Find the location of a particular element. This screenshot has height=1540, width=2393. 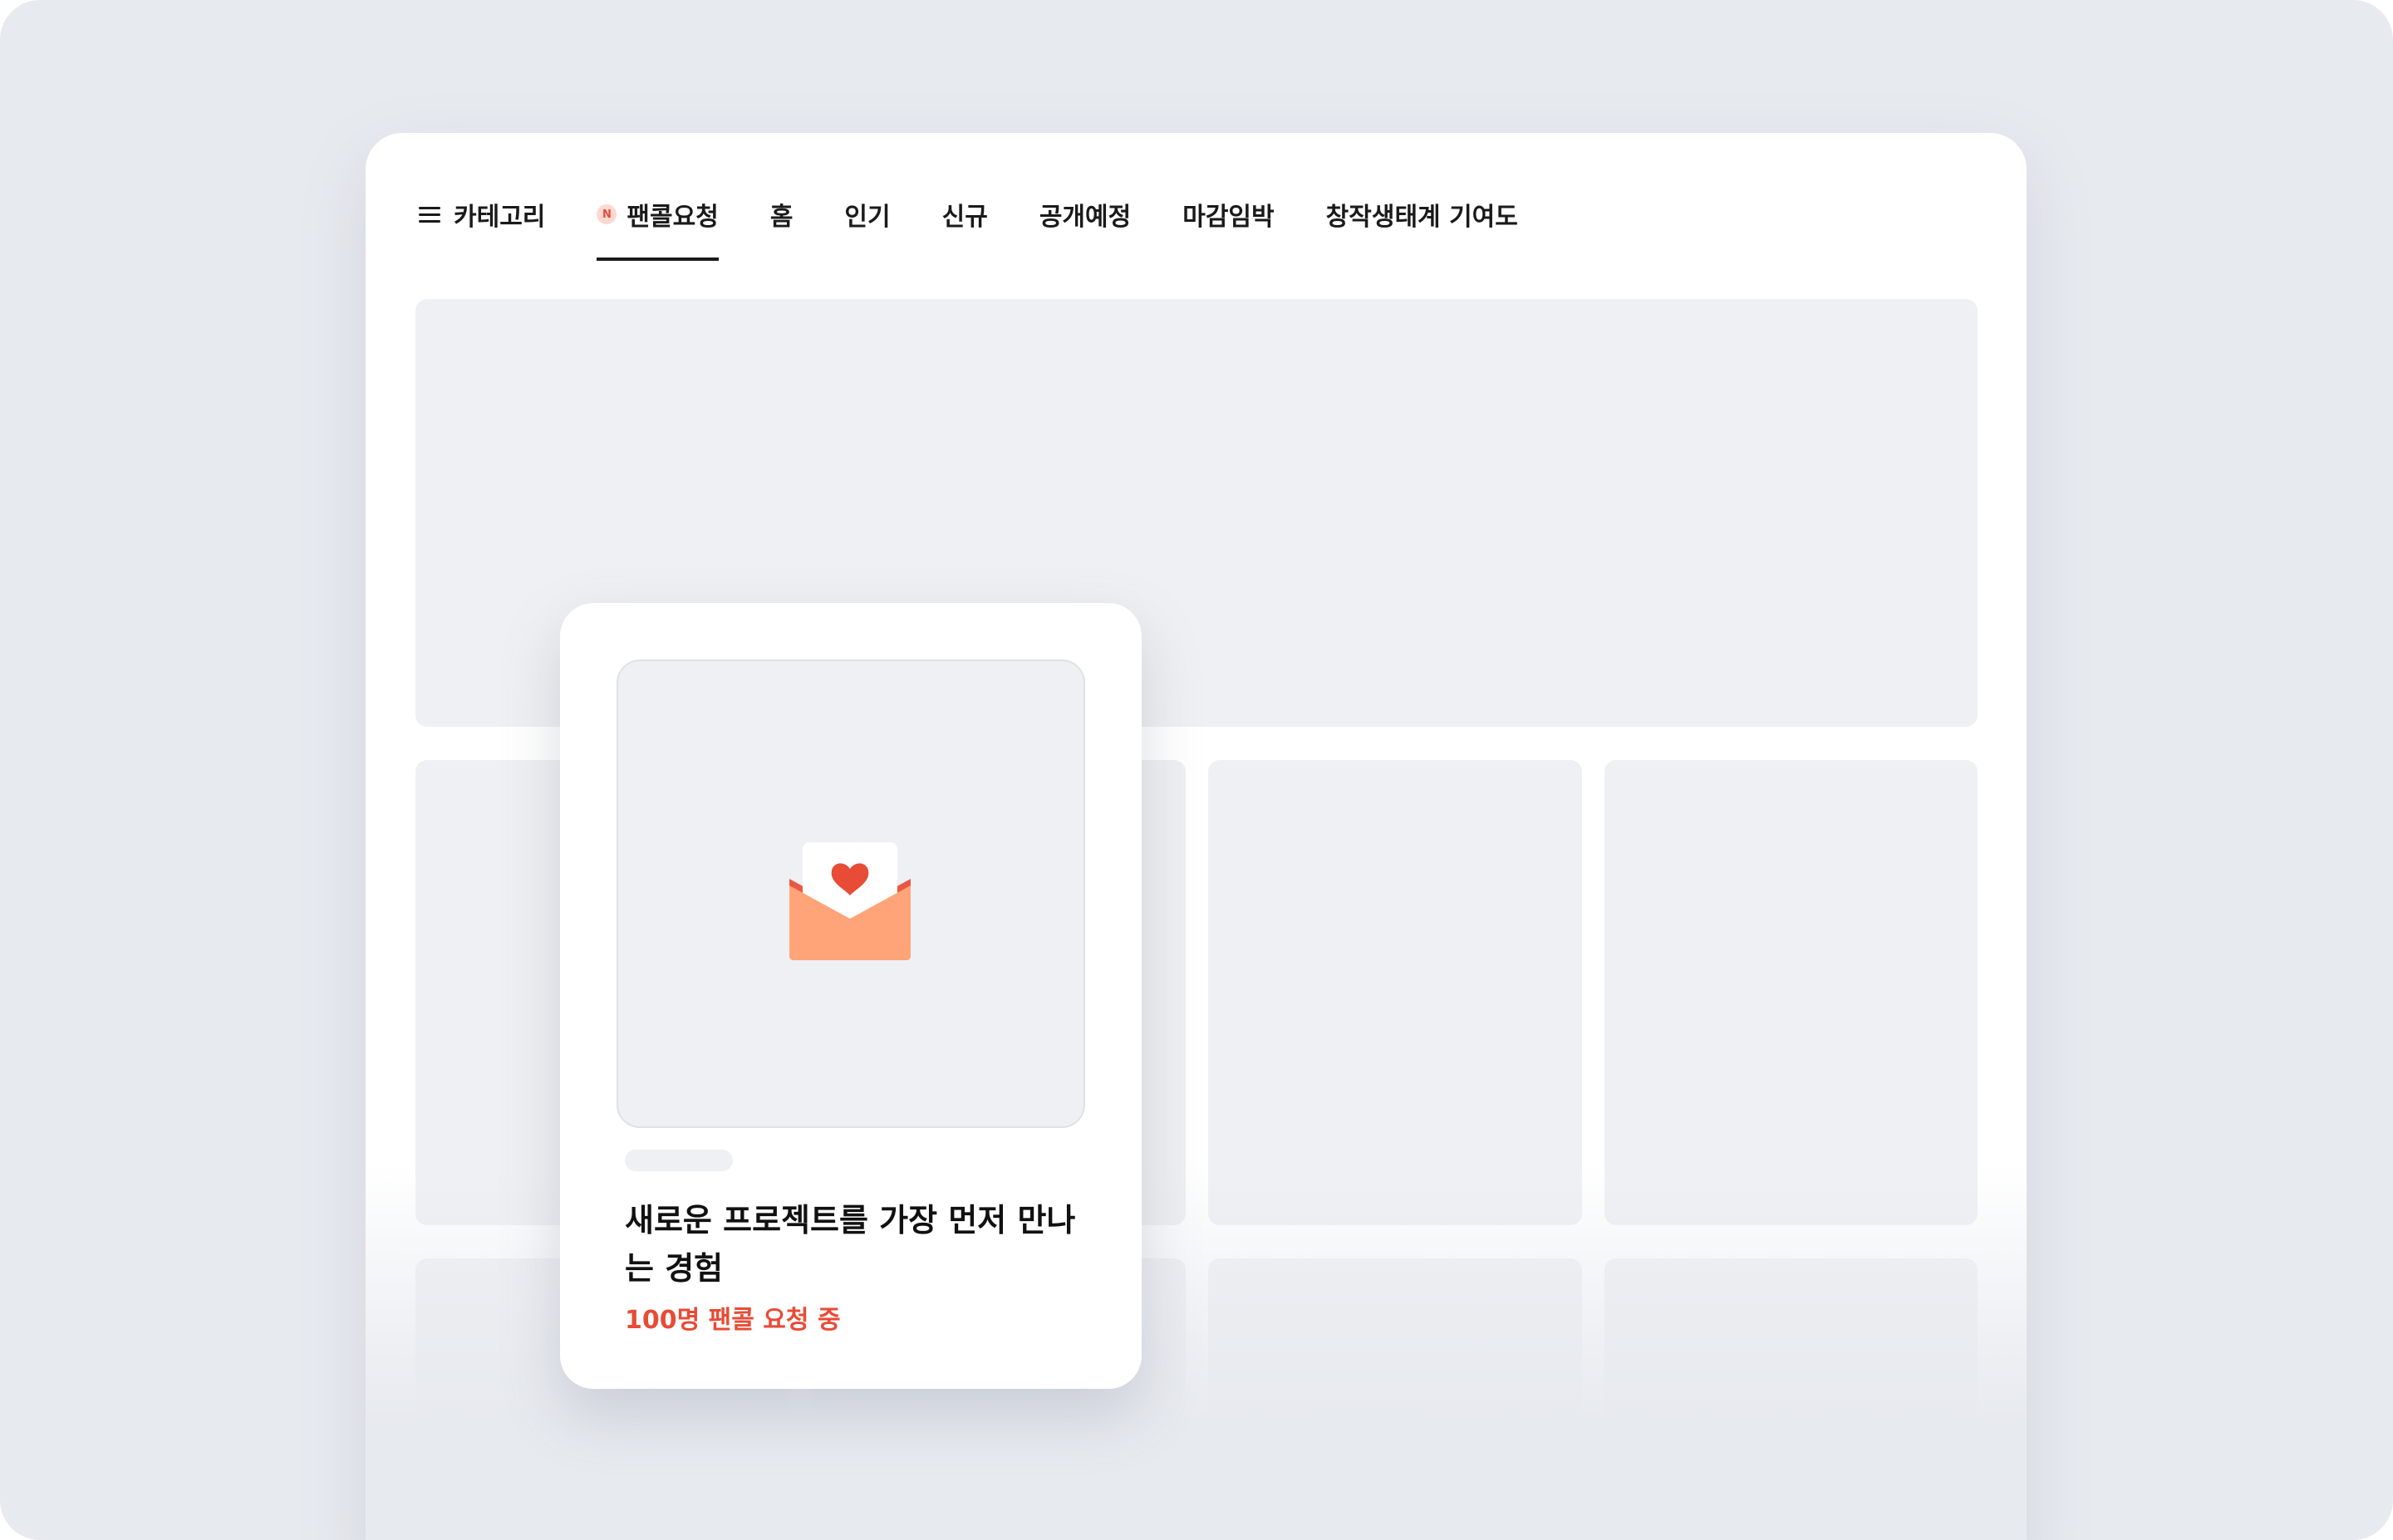

nav-item-label: 카테고리 is located at coordinates (500, 217).